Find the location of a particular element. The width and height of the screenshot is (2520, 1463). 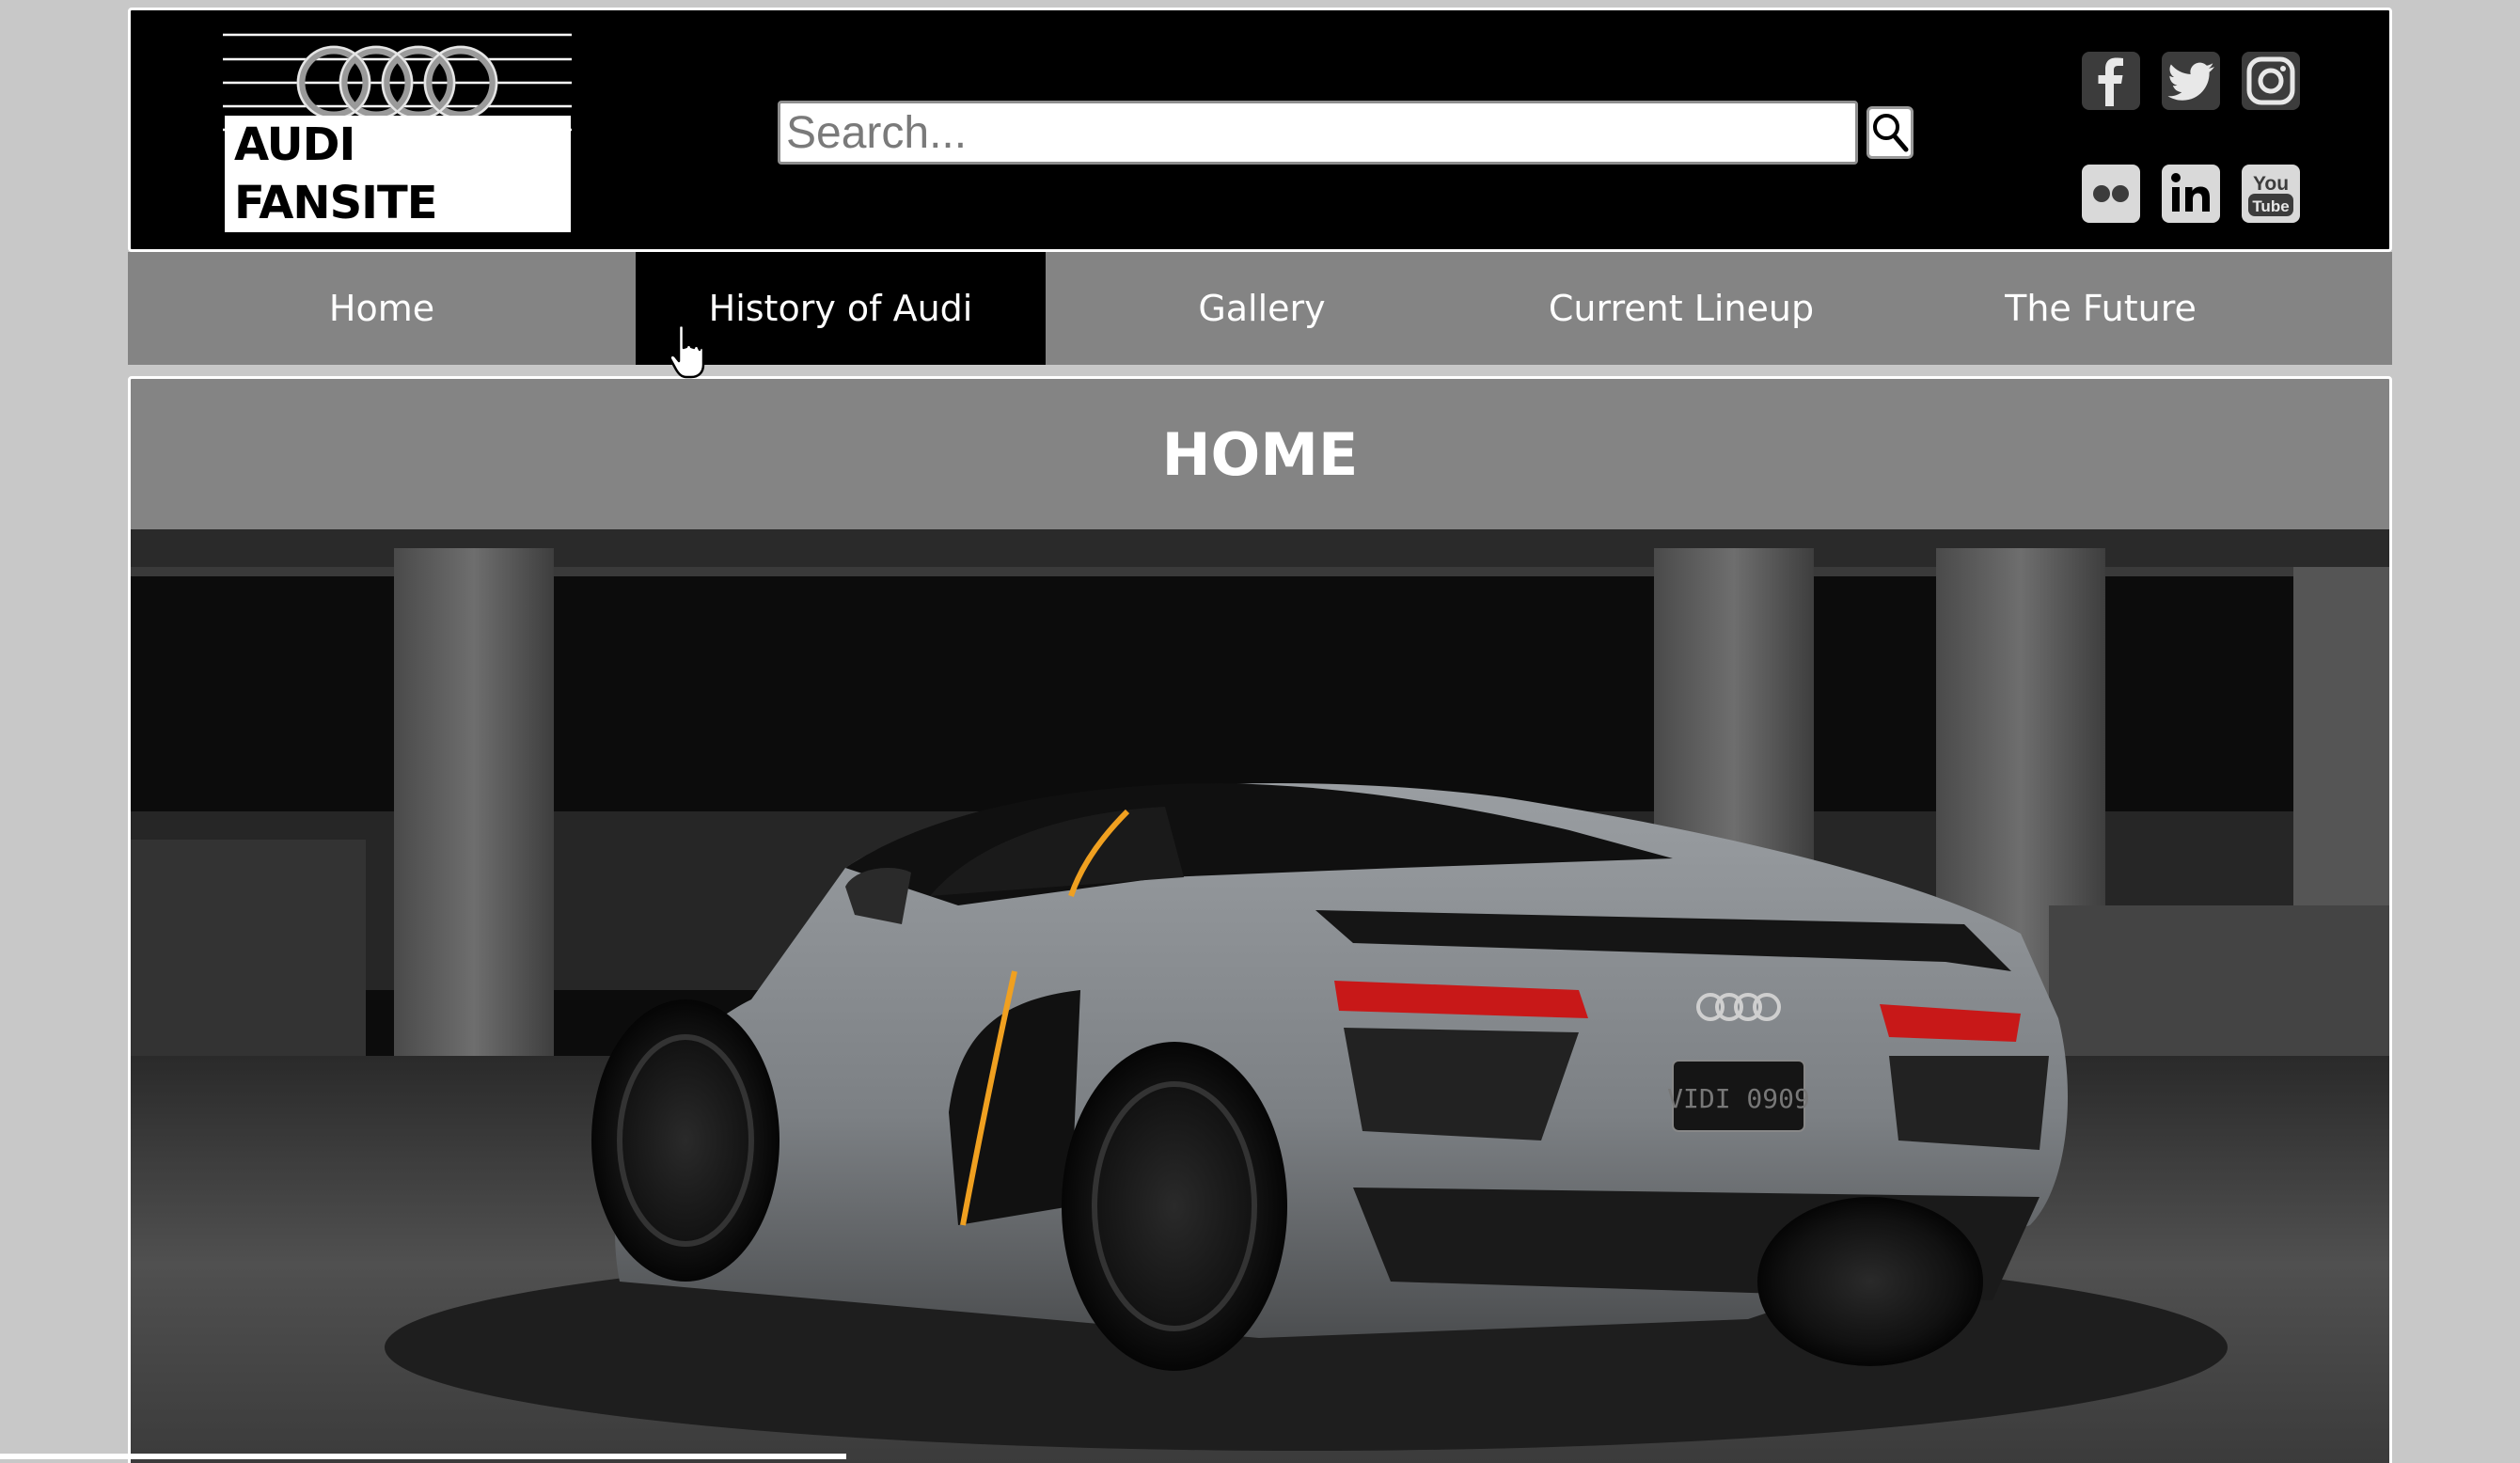

search-input is located at coordinates (1318, 133).